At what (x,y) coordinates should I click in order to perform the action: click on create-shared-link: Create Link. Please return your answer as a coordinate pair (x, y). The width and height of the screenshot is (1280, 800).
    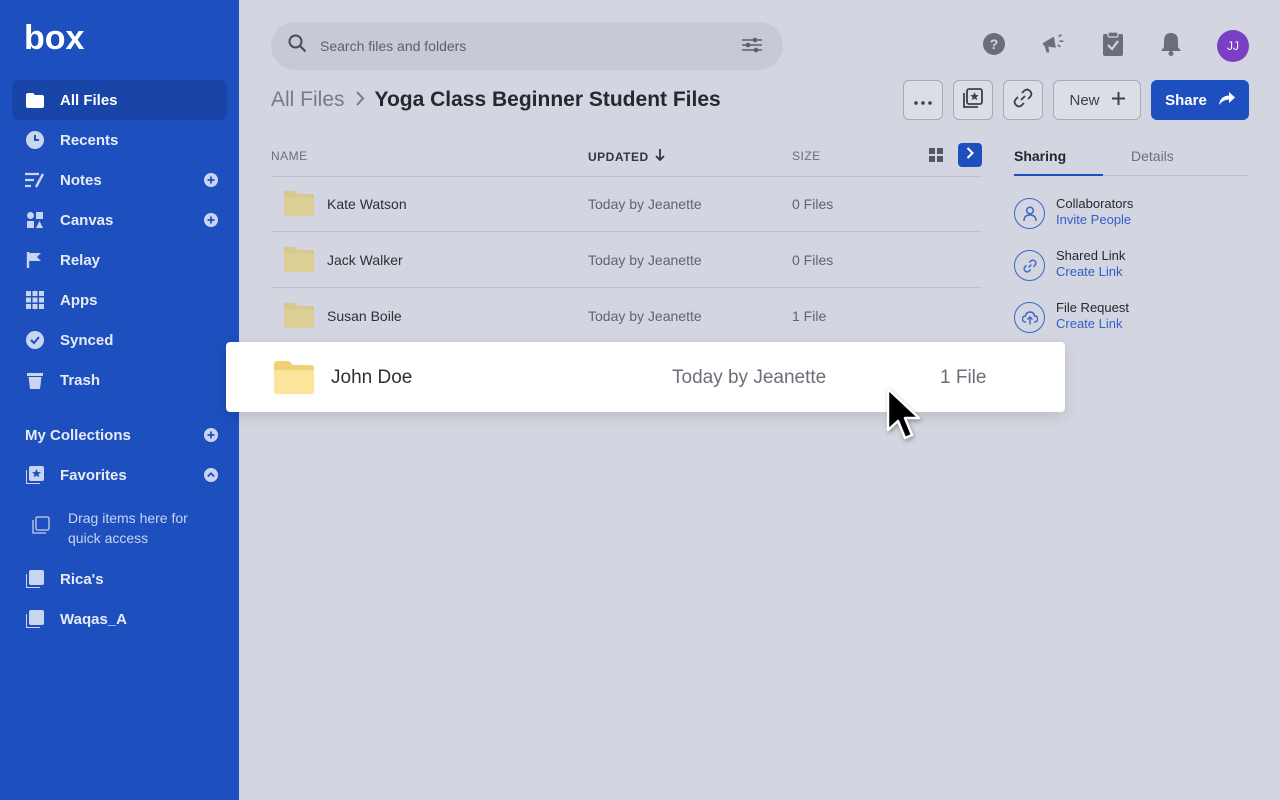
    Looking at the image, I should click on (1089, 271).